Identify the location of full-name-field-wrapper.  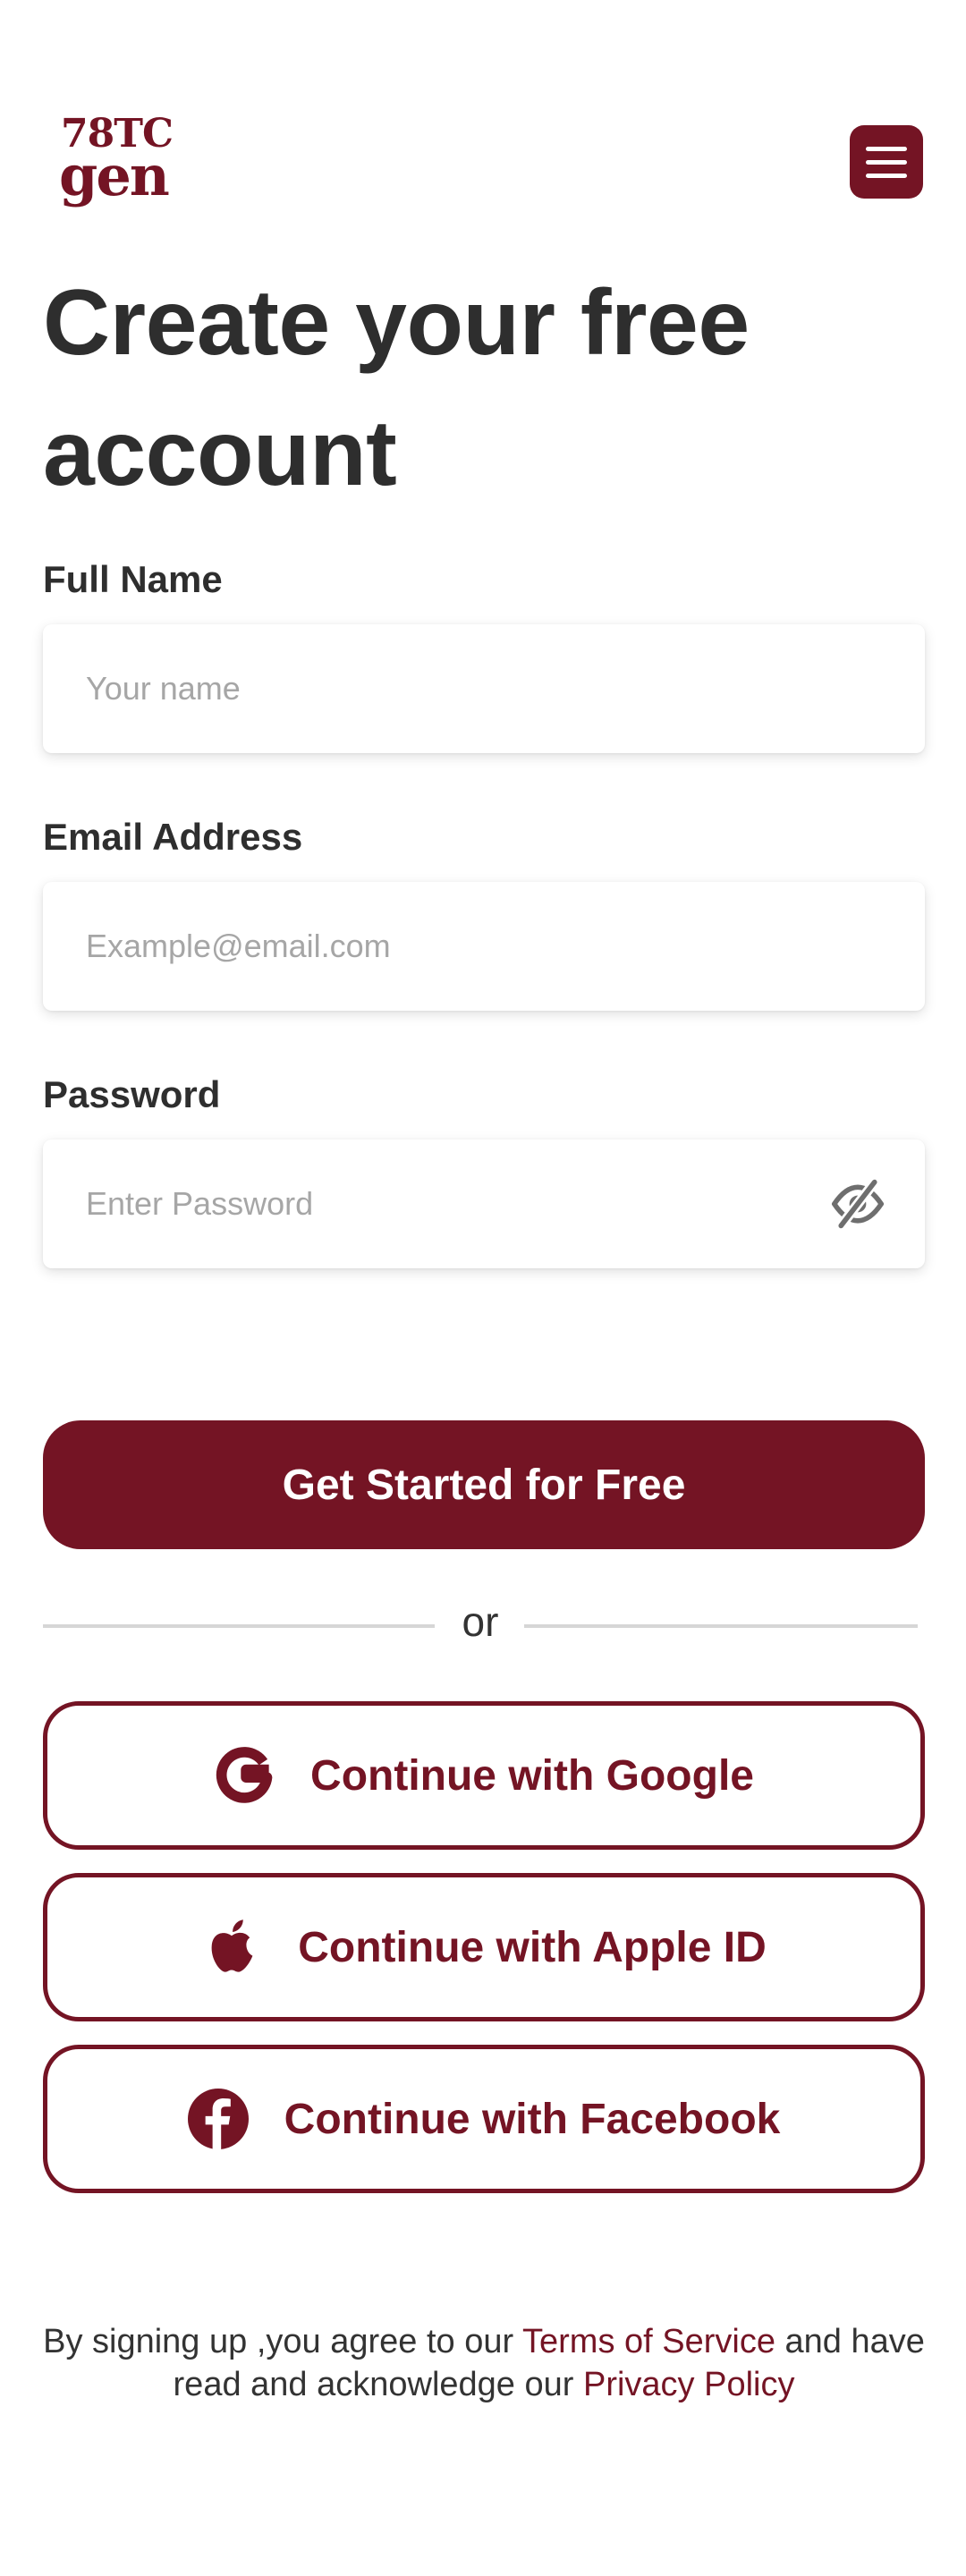
(484, 688).